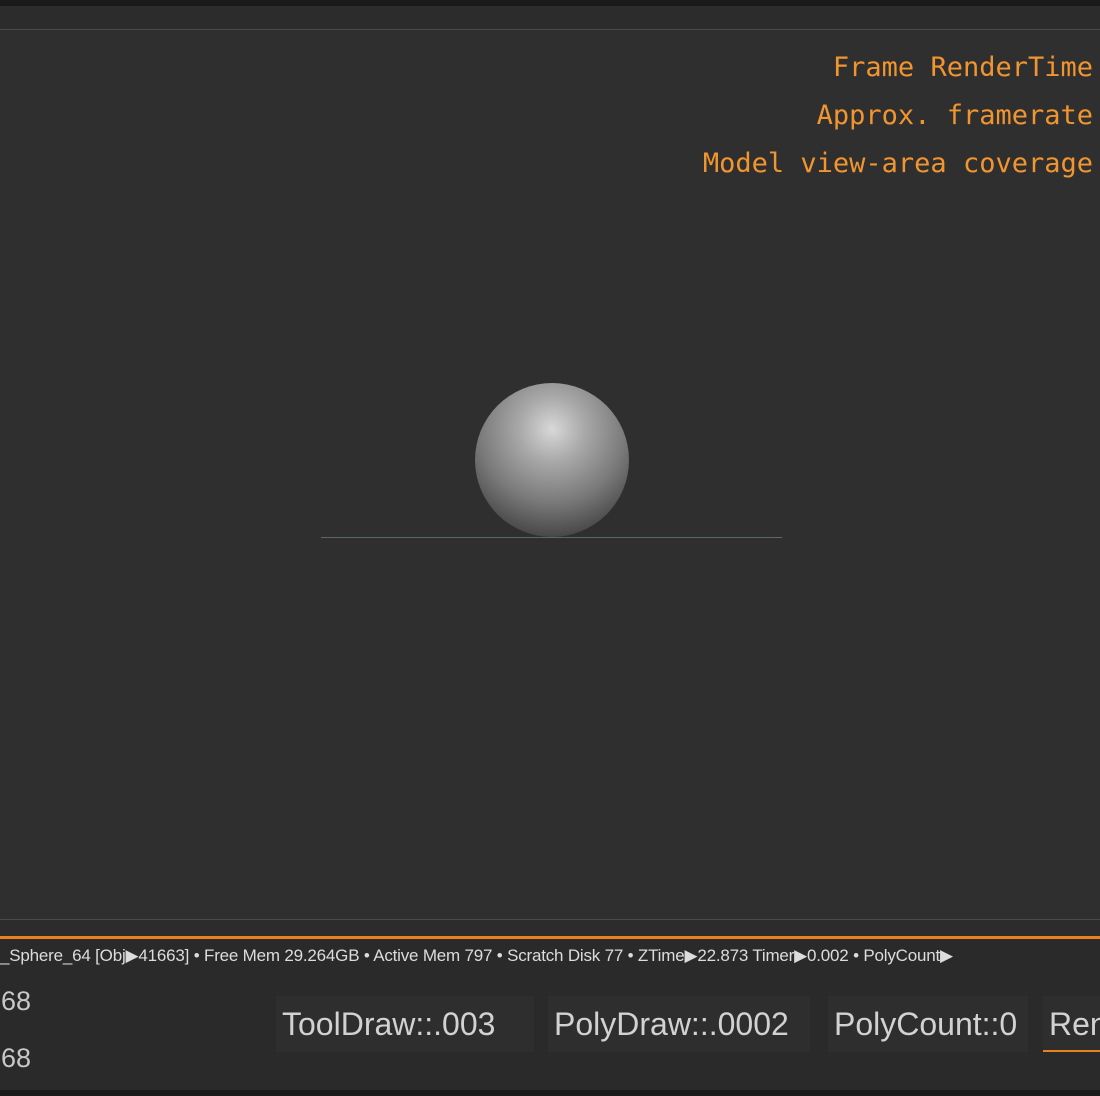 The width and height of the screenshot is (1100, 1096). Describe the element at coordinates (550, 1093) in the screenshot. I see `bottom-edge` at that location.